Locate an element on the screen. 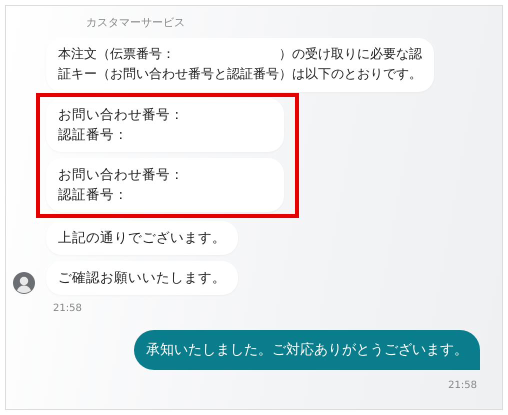 The height and width of the screenshot is (415, 508). message-bubble: ご確認お願いいたします。 is located at coordinates (142, 278).